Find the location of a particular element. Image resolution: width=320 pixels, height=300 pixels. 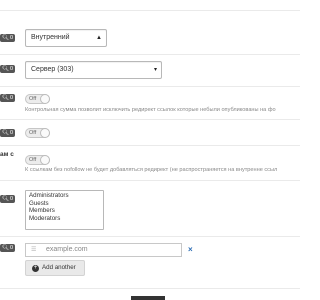

listbox-option: Members is located at coordinates (64, 211).